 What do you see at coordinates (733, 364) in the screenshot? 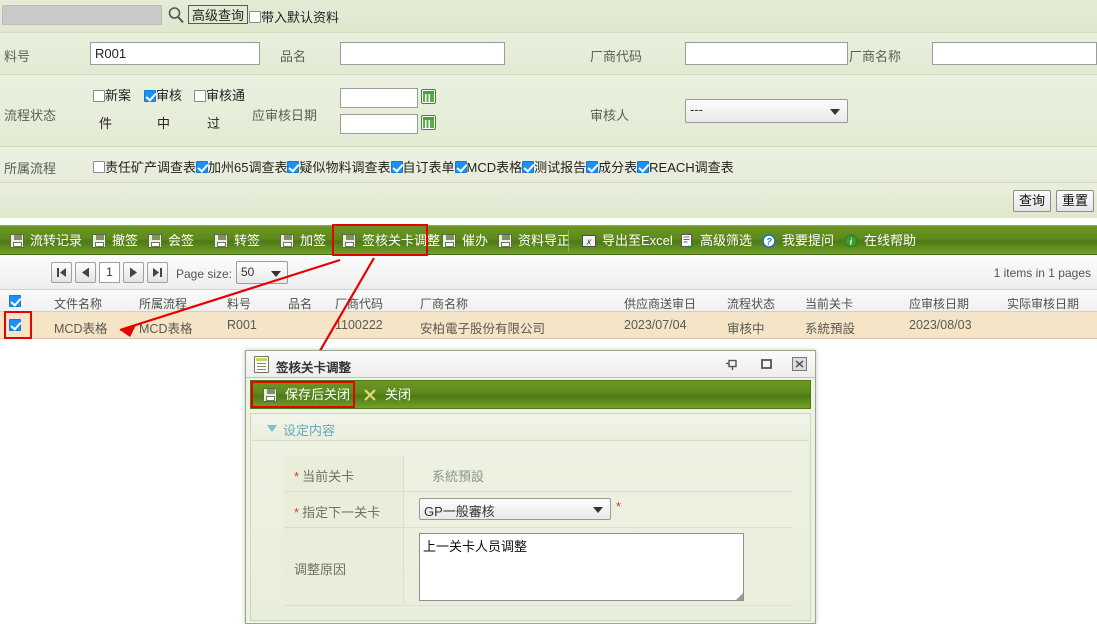
I see `pin-icon` at bounding box center [733, 364].